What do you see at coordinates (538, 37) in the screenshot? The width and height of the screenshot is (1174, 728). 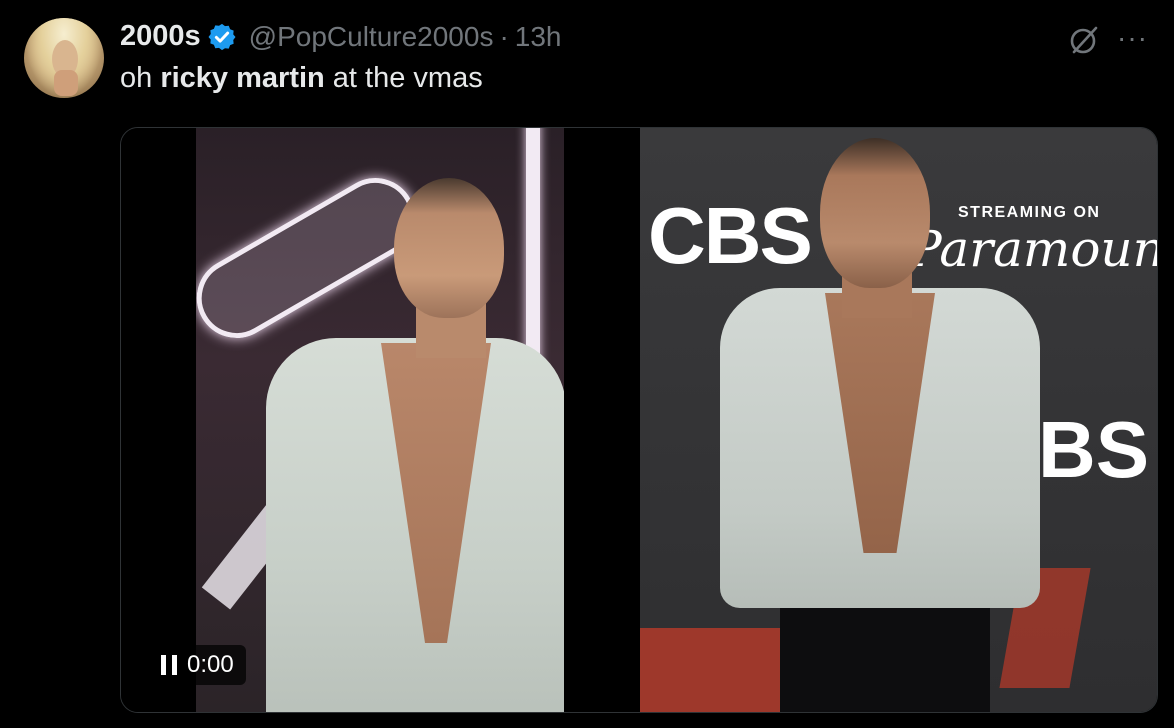 I see `timestamp: 13h` at bounding box center [538, 37].